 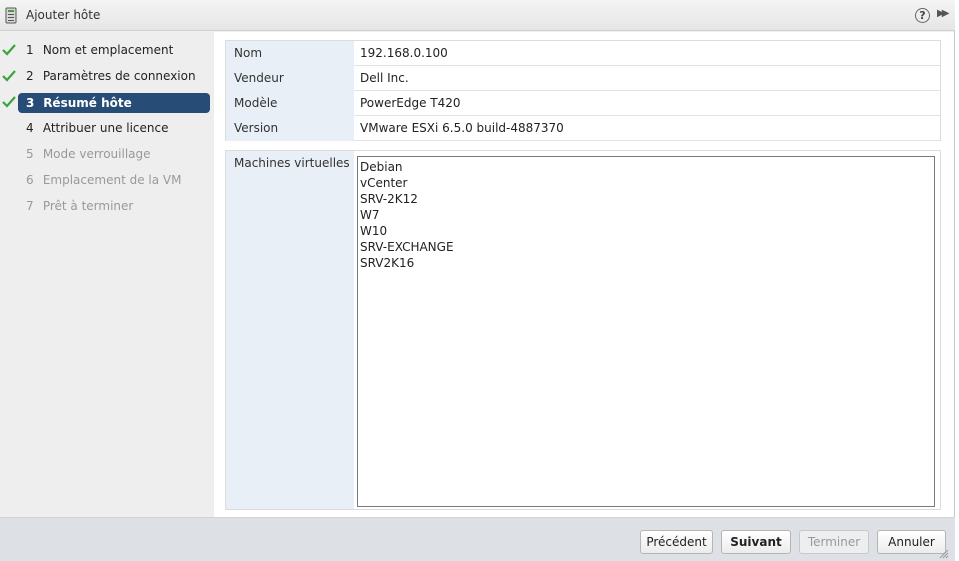 I want to click on table-row: Modèle PowerEdge T420, so click(x=583, y=103).